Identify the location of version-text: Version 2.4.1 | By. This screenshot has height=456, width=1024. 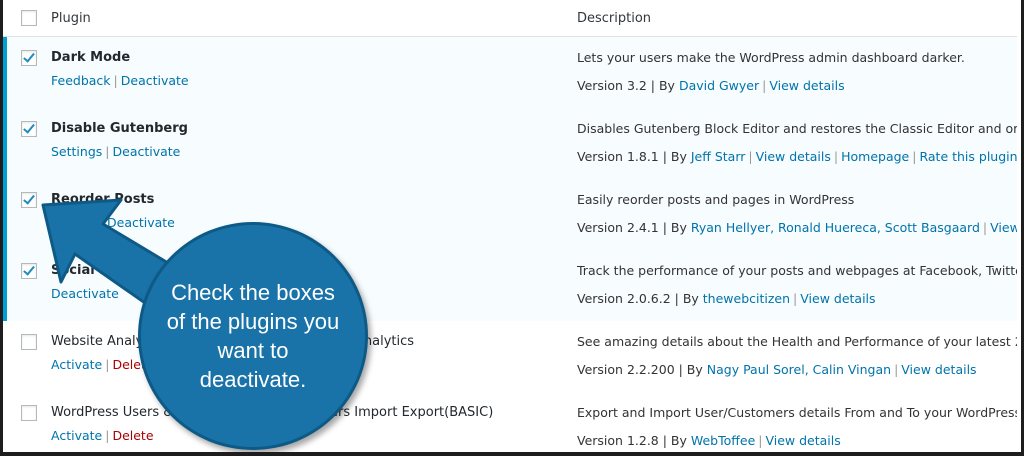
(634, 227).